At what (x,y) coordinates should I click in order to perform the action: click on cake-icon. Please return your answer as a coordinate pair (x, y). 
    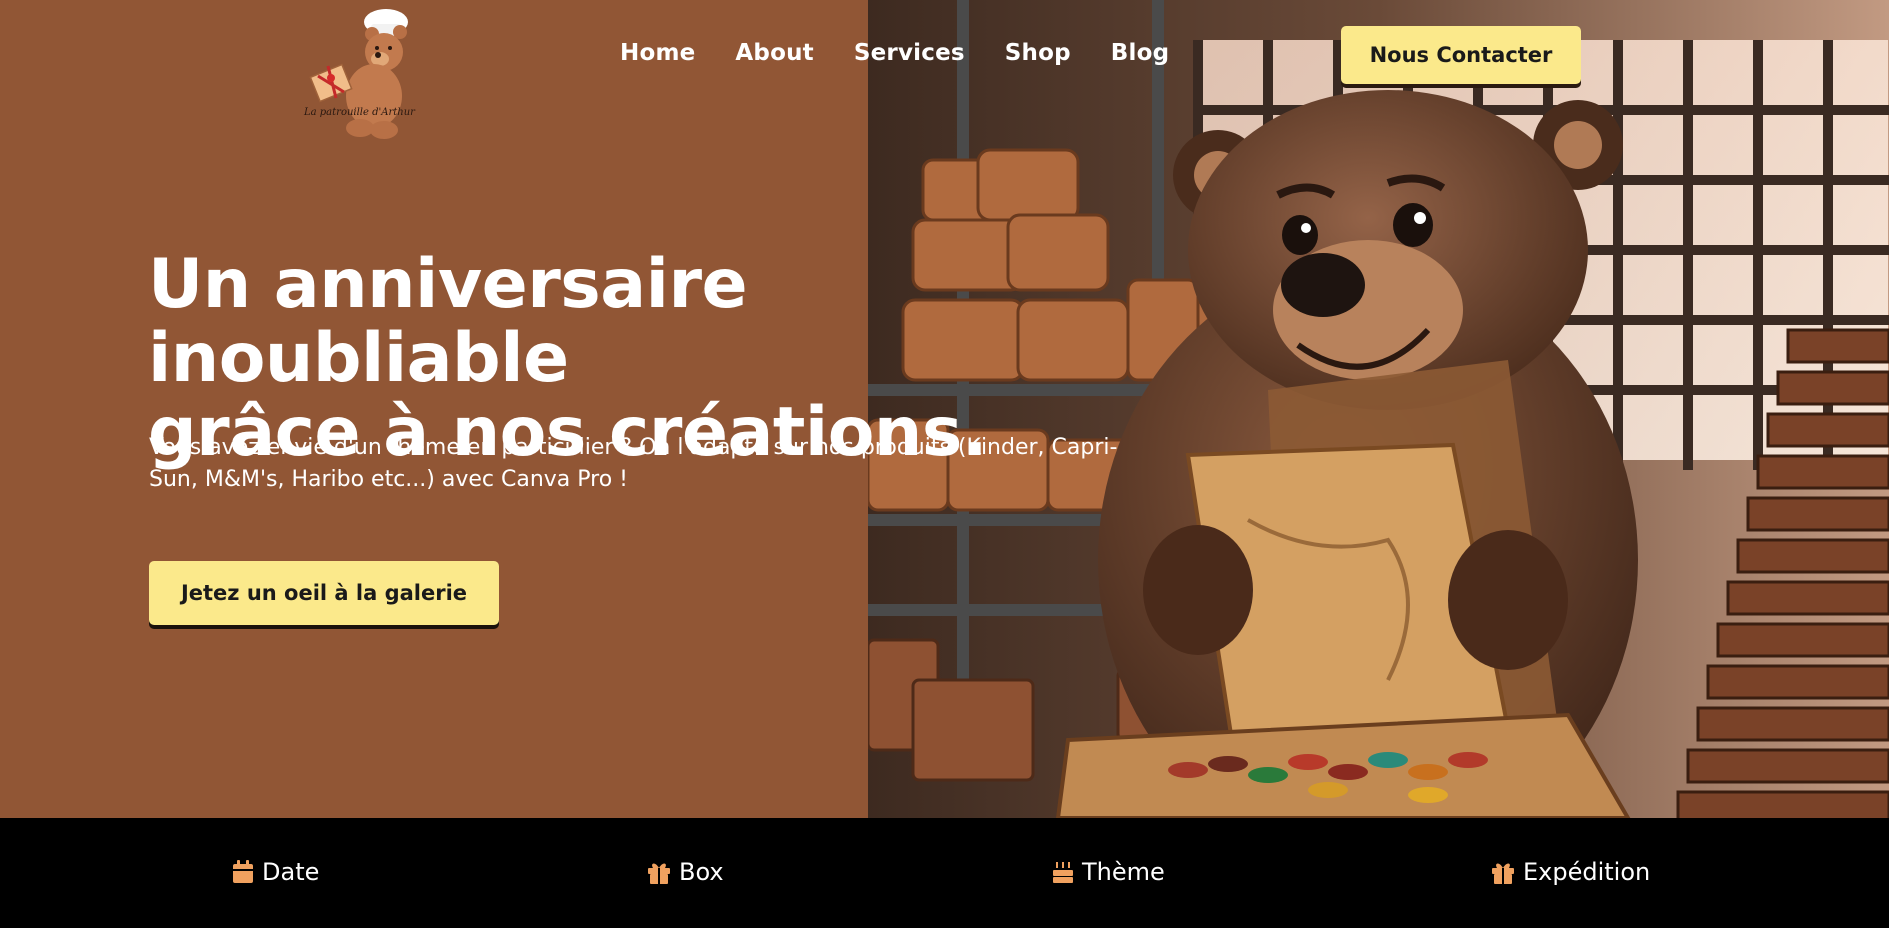
    Looking at the image, I should click on (1063, 872).